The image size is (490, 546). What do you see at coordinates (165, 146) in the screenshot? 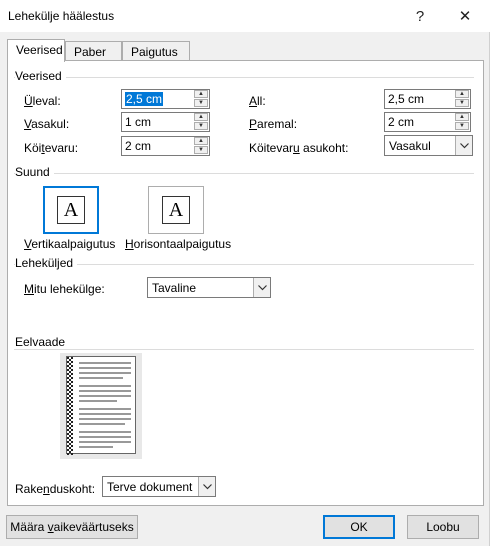
I see `gutter-spinner: 2 cm ▲ ▼` at bounding box center [165, 146].